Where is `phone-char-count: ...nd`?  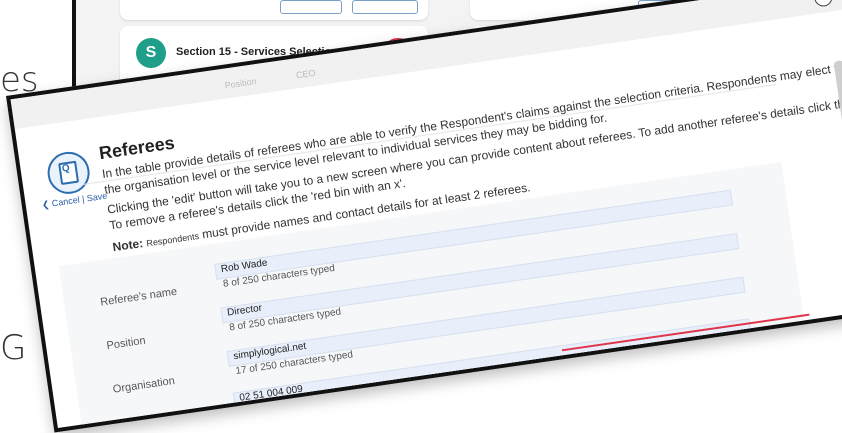 phone-char-count: ...nd is located at coordinates (251, 411).